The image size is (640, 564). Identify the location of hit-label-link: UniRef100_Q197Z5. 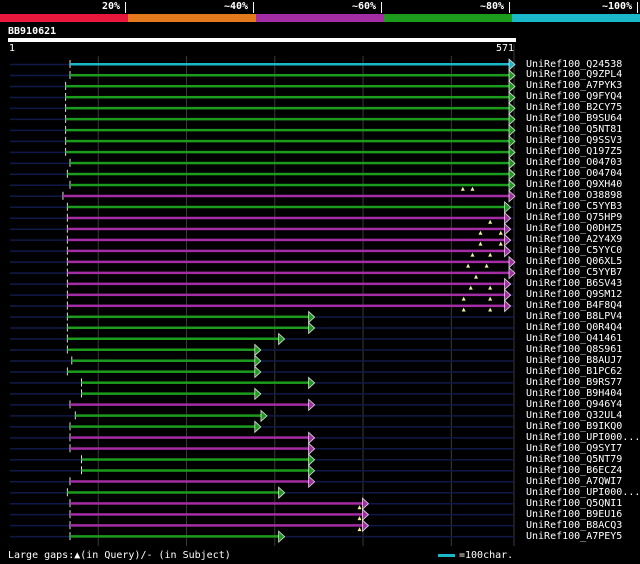
(574, 151).